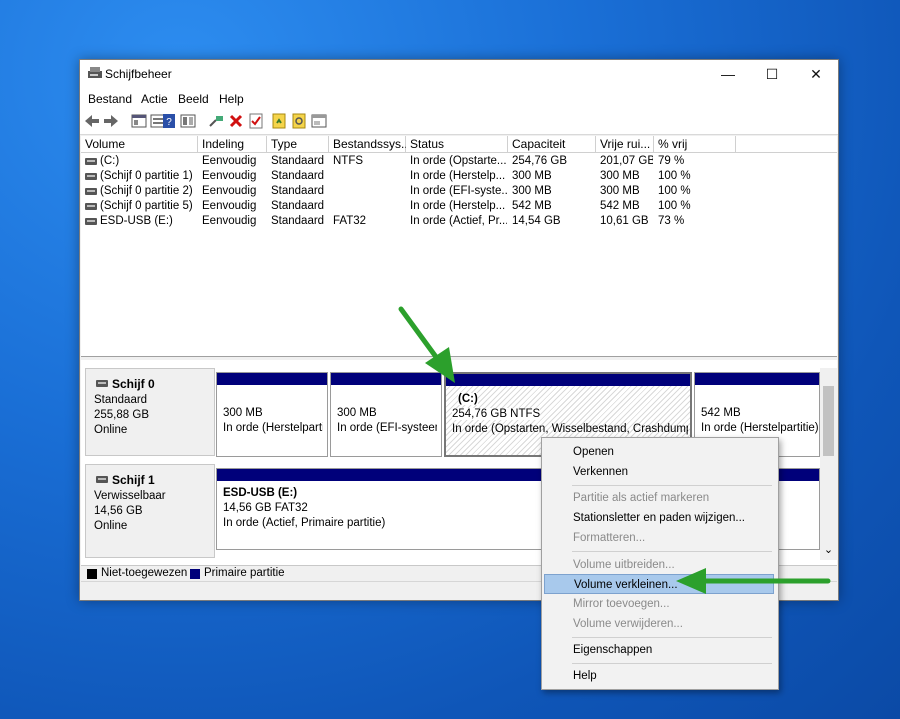 The height and width of the screenshot is (719, 900). Describe the element at coordinates (236, 121) in the screenshot. I see `delete-icon` at that location.